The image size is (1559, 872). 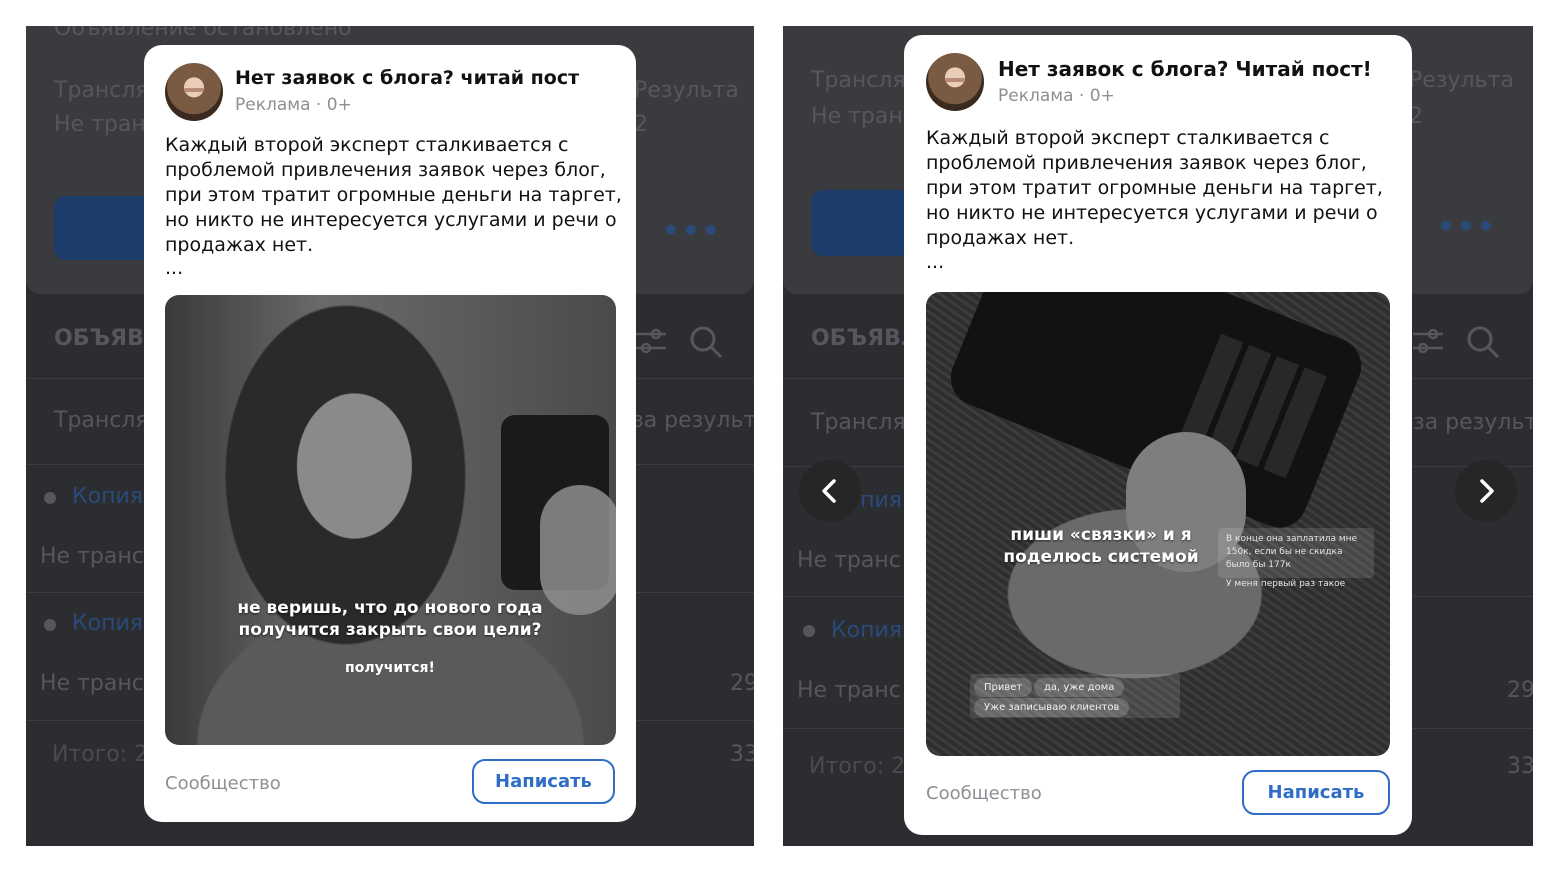 What do you see at coordinates (1101, 546) in the screenshot?
I see `image-caption: пиши «связки» и я поделюсь системой` at bounding box center [1101, 546].